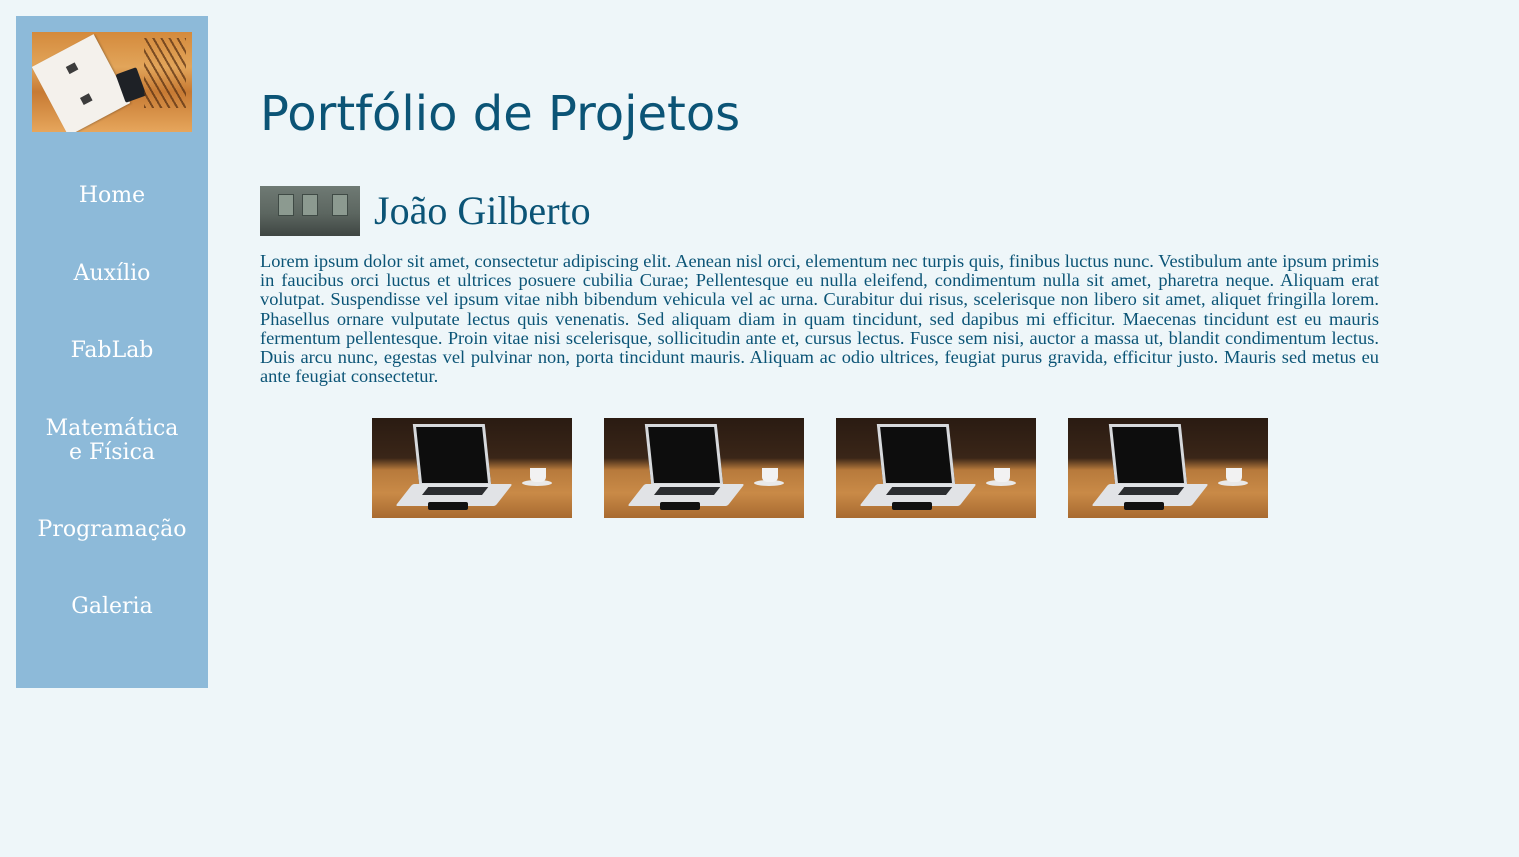 This screenshot has height=857, width=1519. I want to click on sidebar-item-home: Home, so click(112, 196).